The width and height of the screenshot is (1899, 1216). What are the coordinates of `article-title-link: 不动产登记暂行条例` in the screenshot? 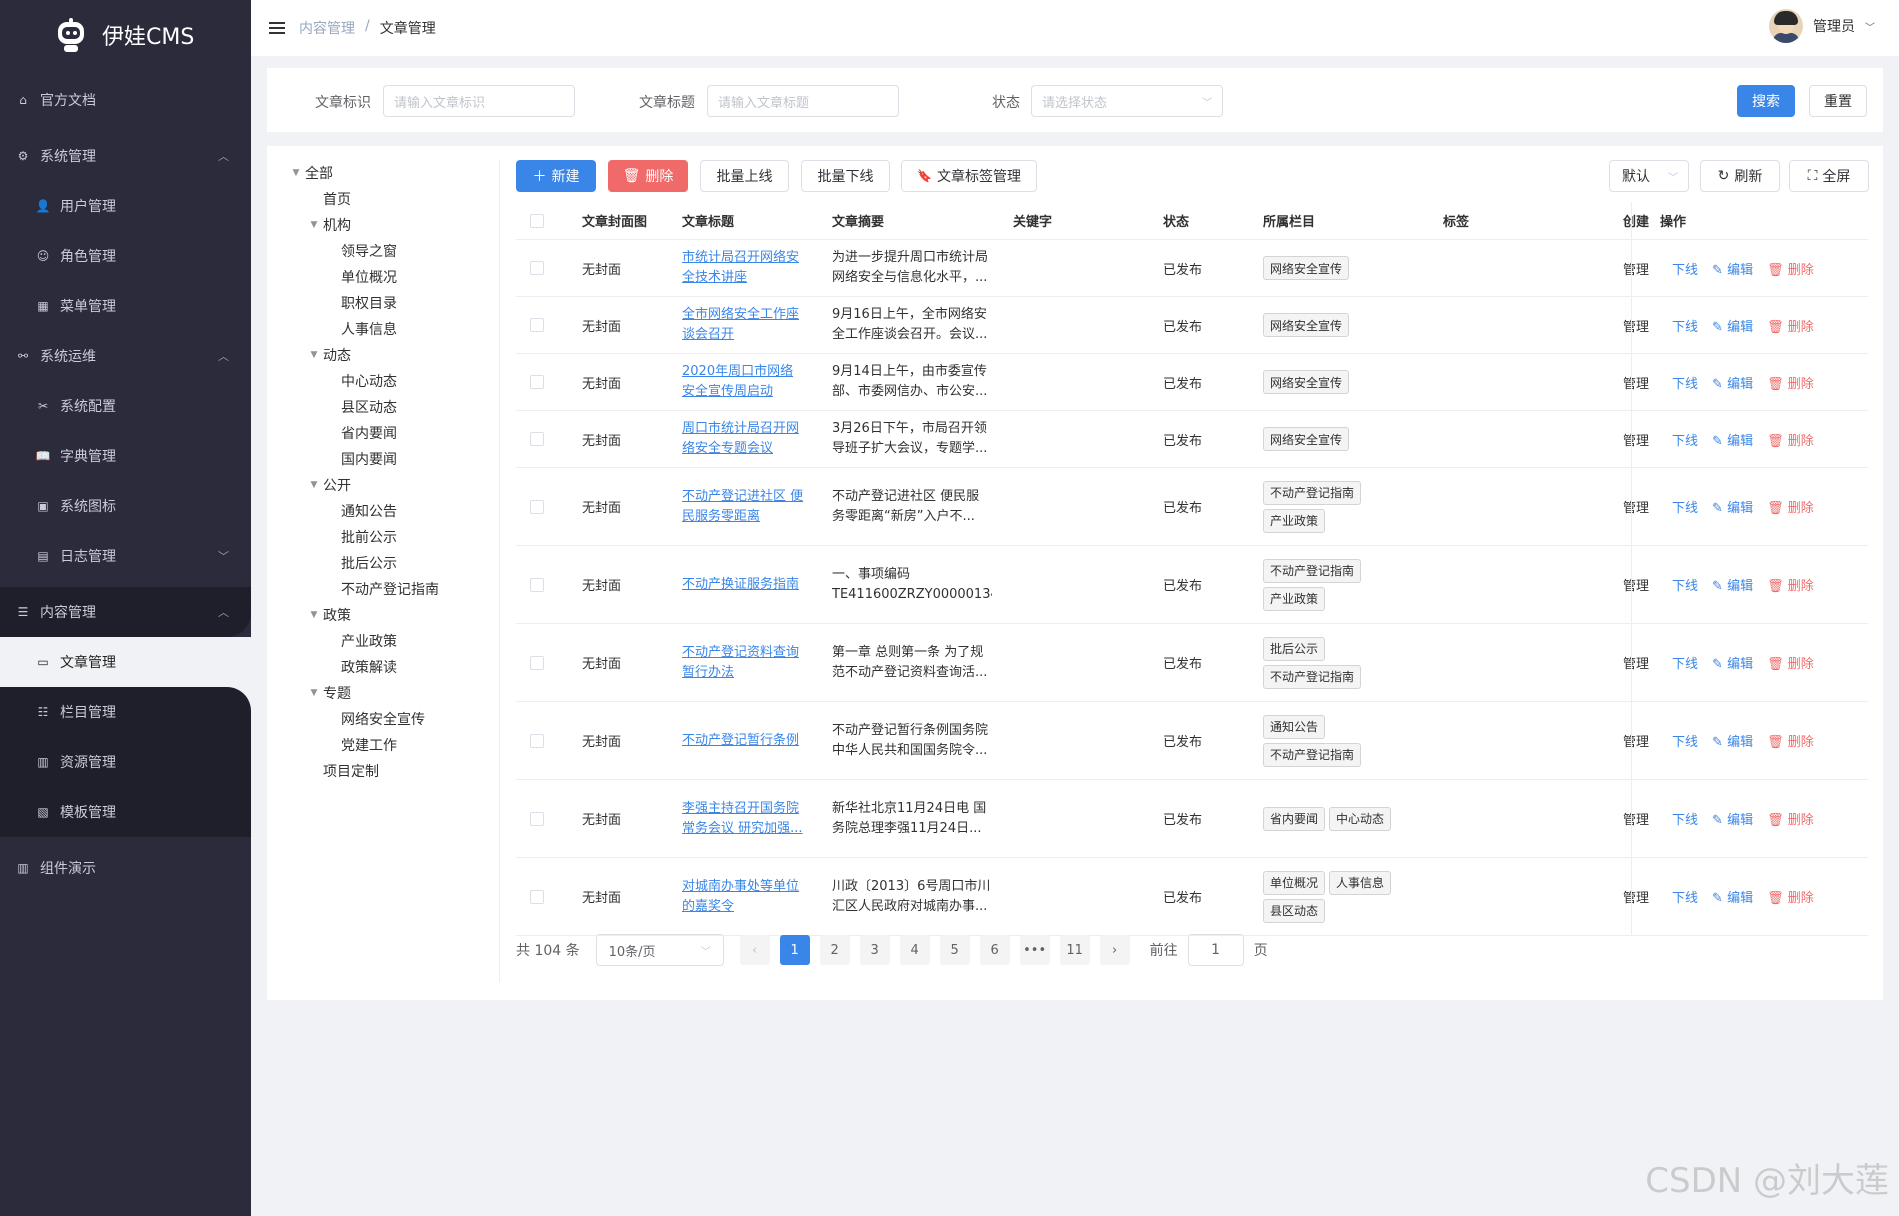 It's located at (743, 741).